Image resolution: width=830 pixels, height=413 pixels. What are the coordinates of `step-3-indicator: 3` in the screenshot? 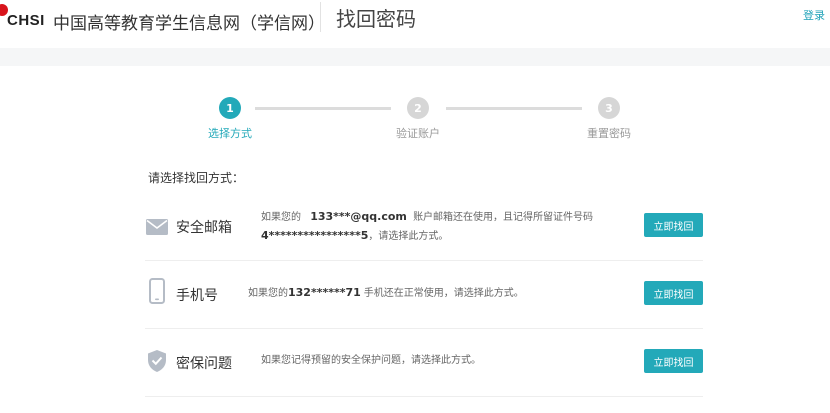 It's located at (609, 108).